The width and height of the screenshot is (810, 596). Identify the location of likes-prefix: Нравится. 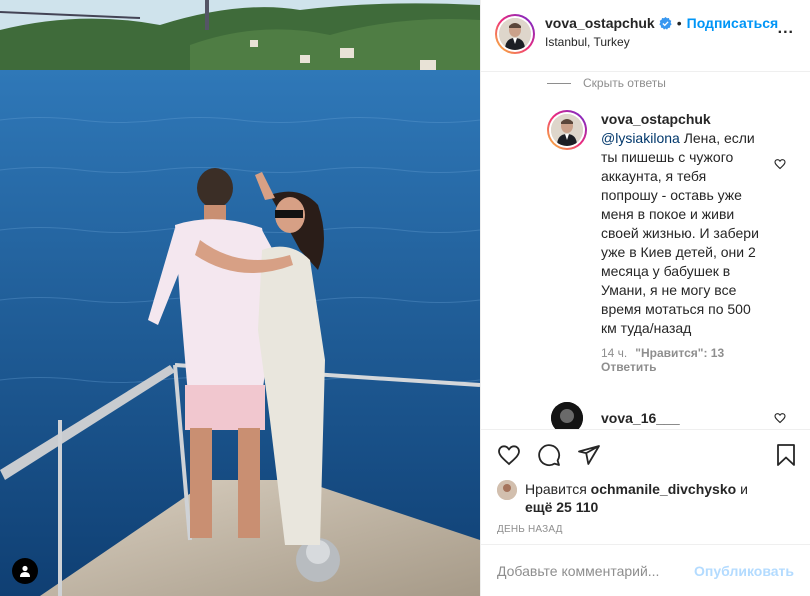
(558, 489).